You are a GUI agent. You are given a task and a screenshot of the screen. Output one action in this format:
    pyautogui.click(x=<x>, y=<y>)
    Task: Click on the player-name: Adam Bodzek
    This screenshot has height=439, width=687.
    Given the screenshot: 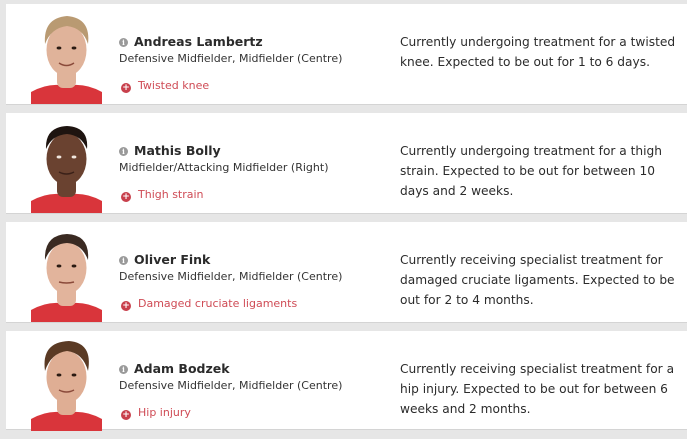 What is the action you would take?
    pyautogui.click(x=182, y=368)
    